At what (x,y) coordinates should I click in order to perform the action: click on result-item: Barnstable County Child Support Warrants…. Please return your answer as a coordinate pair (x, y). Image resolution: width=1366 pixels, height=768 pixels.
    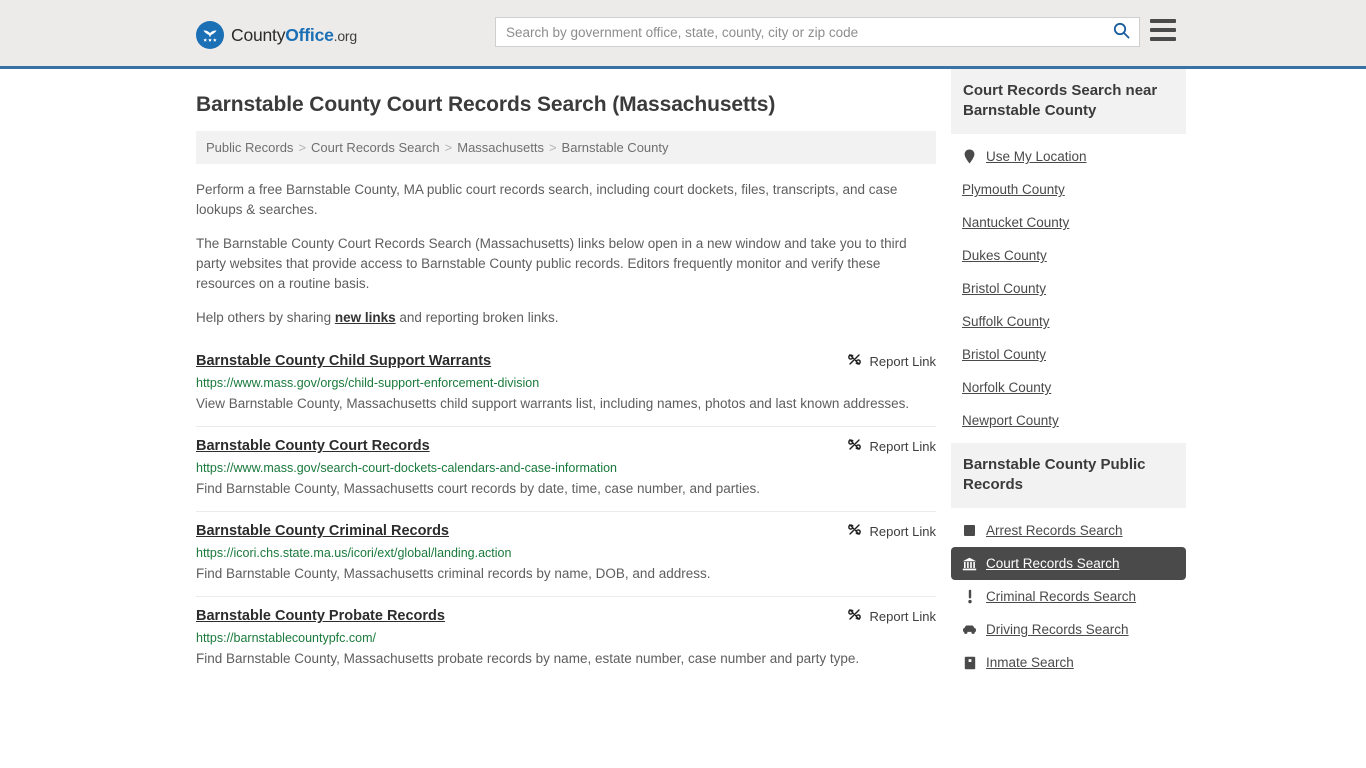
    Looking at the image, I should click on (566, 384).